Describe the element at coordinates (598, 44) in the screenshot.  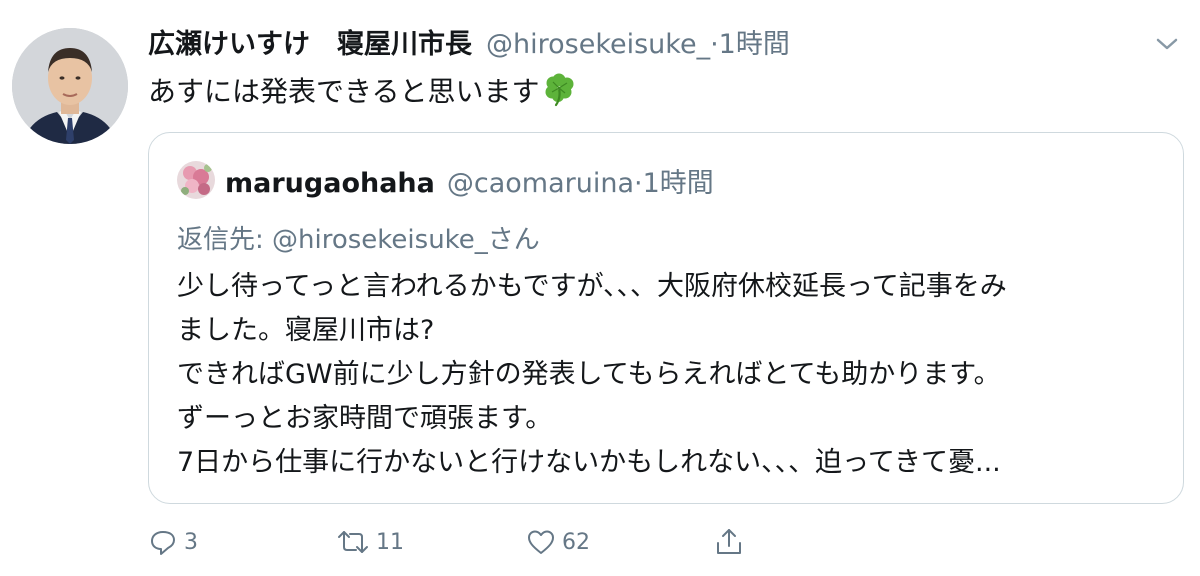
I see `author-handle: @hirosekeisuke_` at that location.